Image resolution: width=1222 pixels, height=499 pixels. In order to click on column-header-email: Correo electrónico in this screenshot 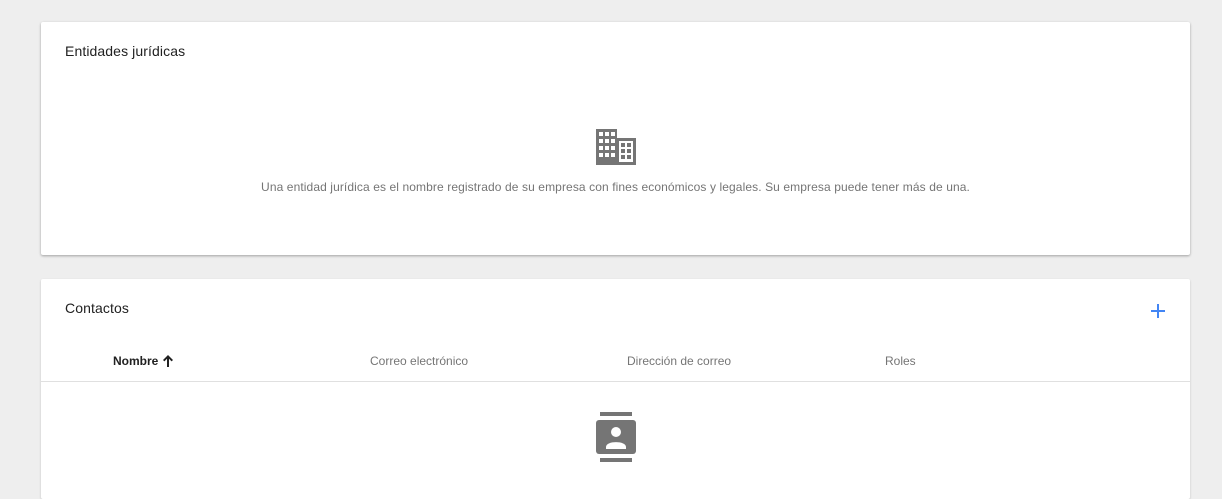, I will do `click(419, 361)`.